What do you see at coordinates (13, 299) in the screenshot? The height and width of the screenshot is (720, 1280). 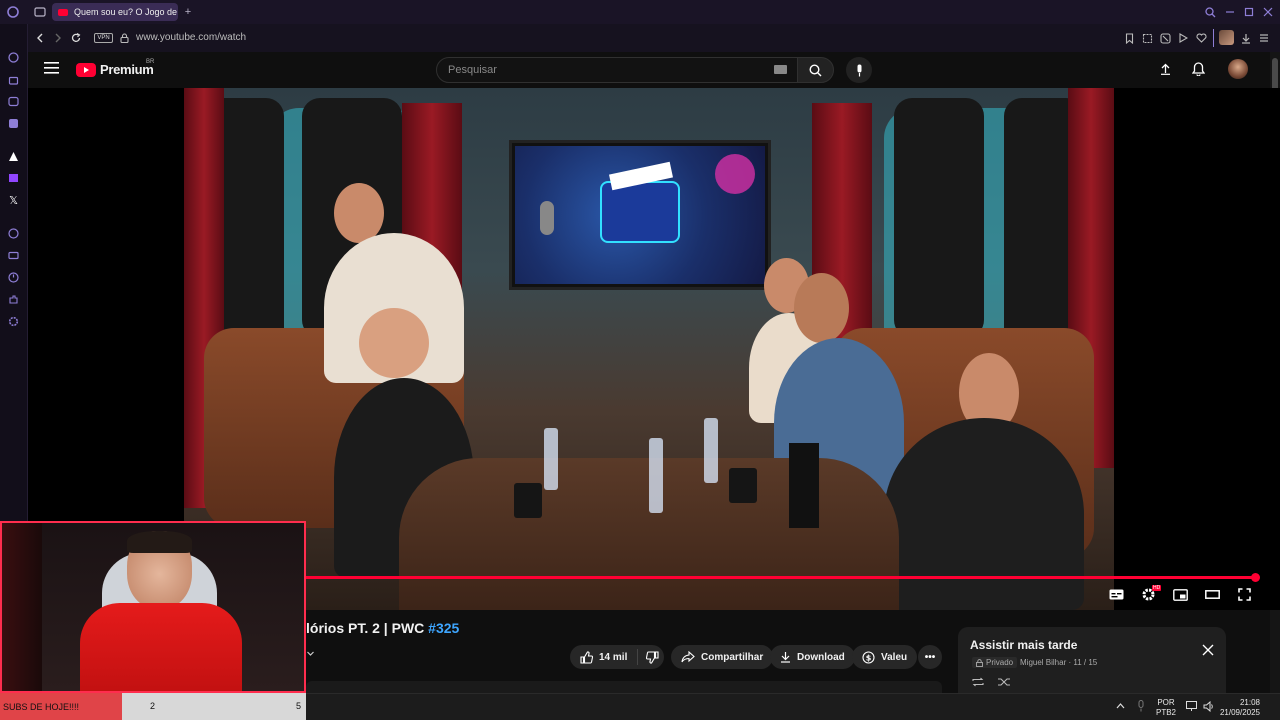 I see `sidebar-extensions-icon` at bounding box center [13, 299].